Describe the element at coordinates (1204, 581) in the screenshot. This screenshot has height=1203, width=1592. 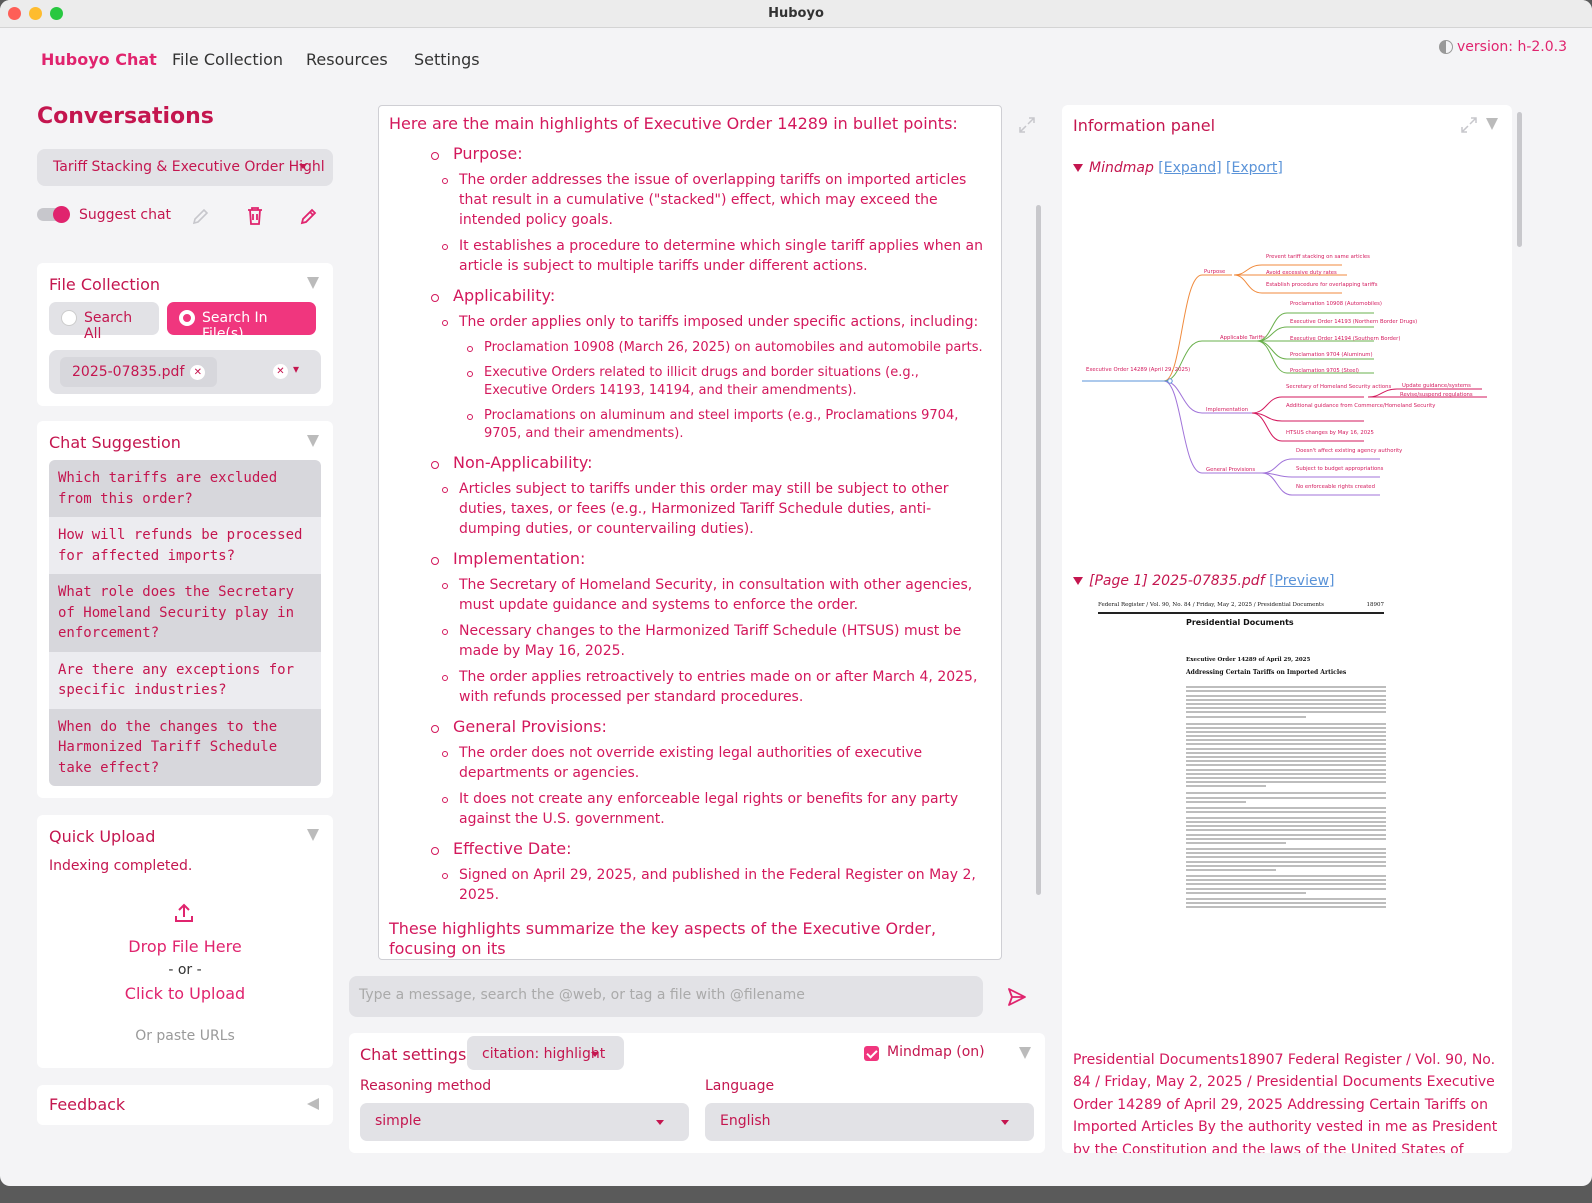
I see `page-preview-header: [Page 1] 2025-07835.pdf [Preview]` at that location.